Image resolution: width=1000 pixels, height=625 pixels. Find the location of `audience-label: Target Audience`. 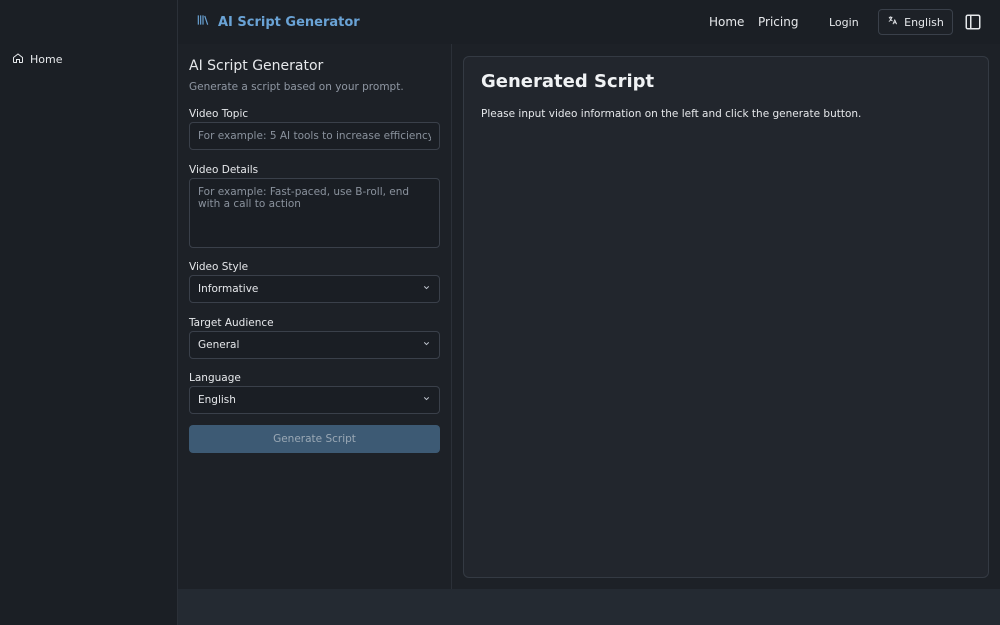

audience-label: Target Audience is located at coordinates (231, 323).